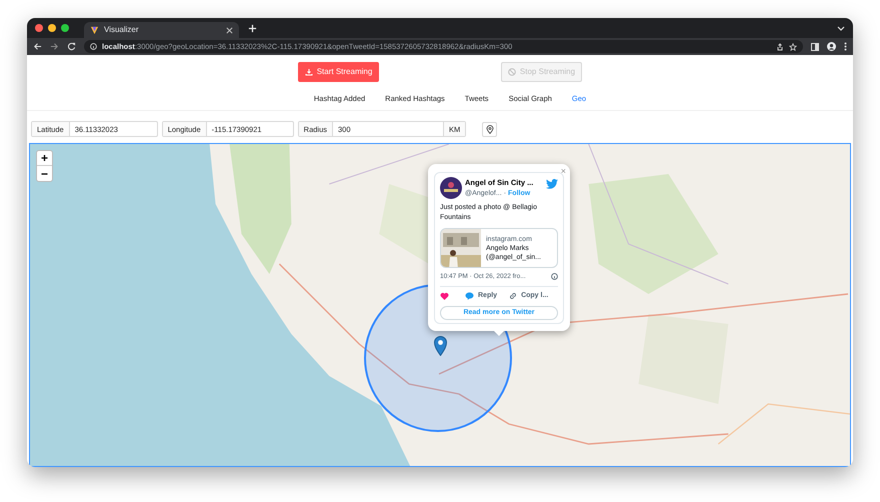 This screenshot has height=502, width=880. I want to click on close-icon, so click(229, 30).